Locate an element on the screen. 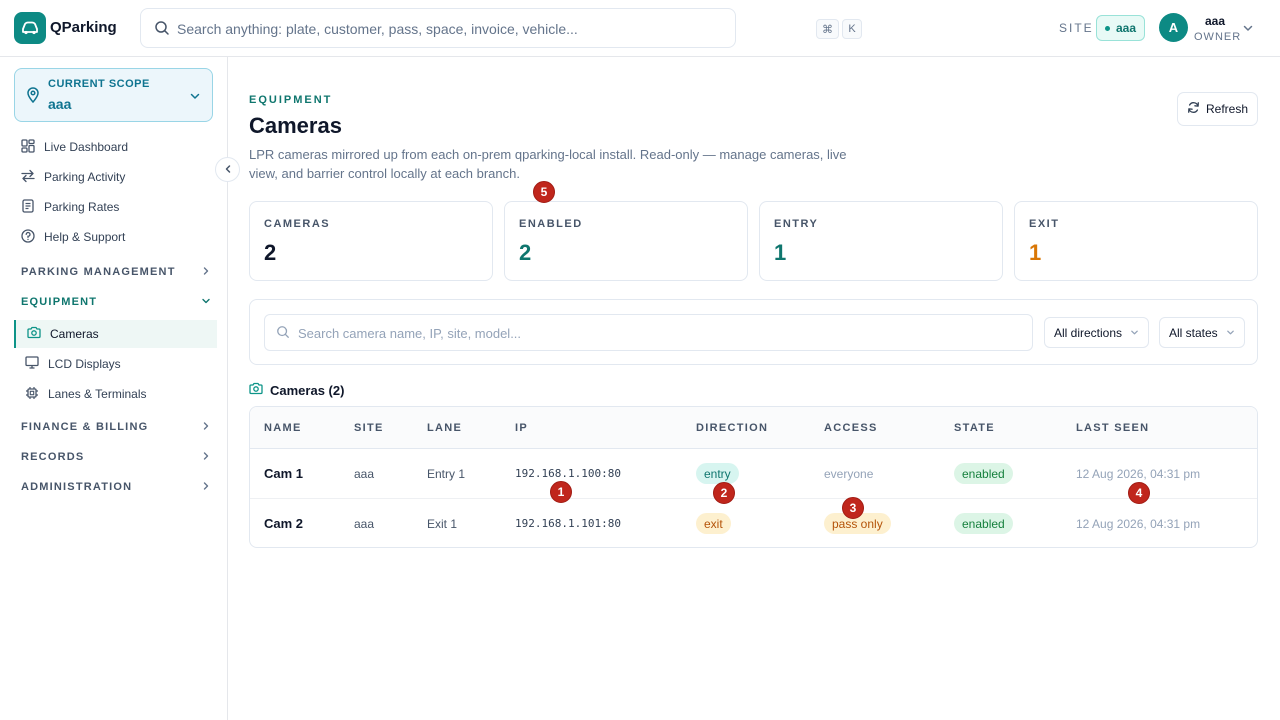 This screenshot has width=1280, height=720. sidebar-collapse-button is located at coordinates (227, 169).